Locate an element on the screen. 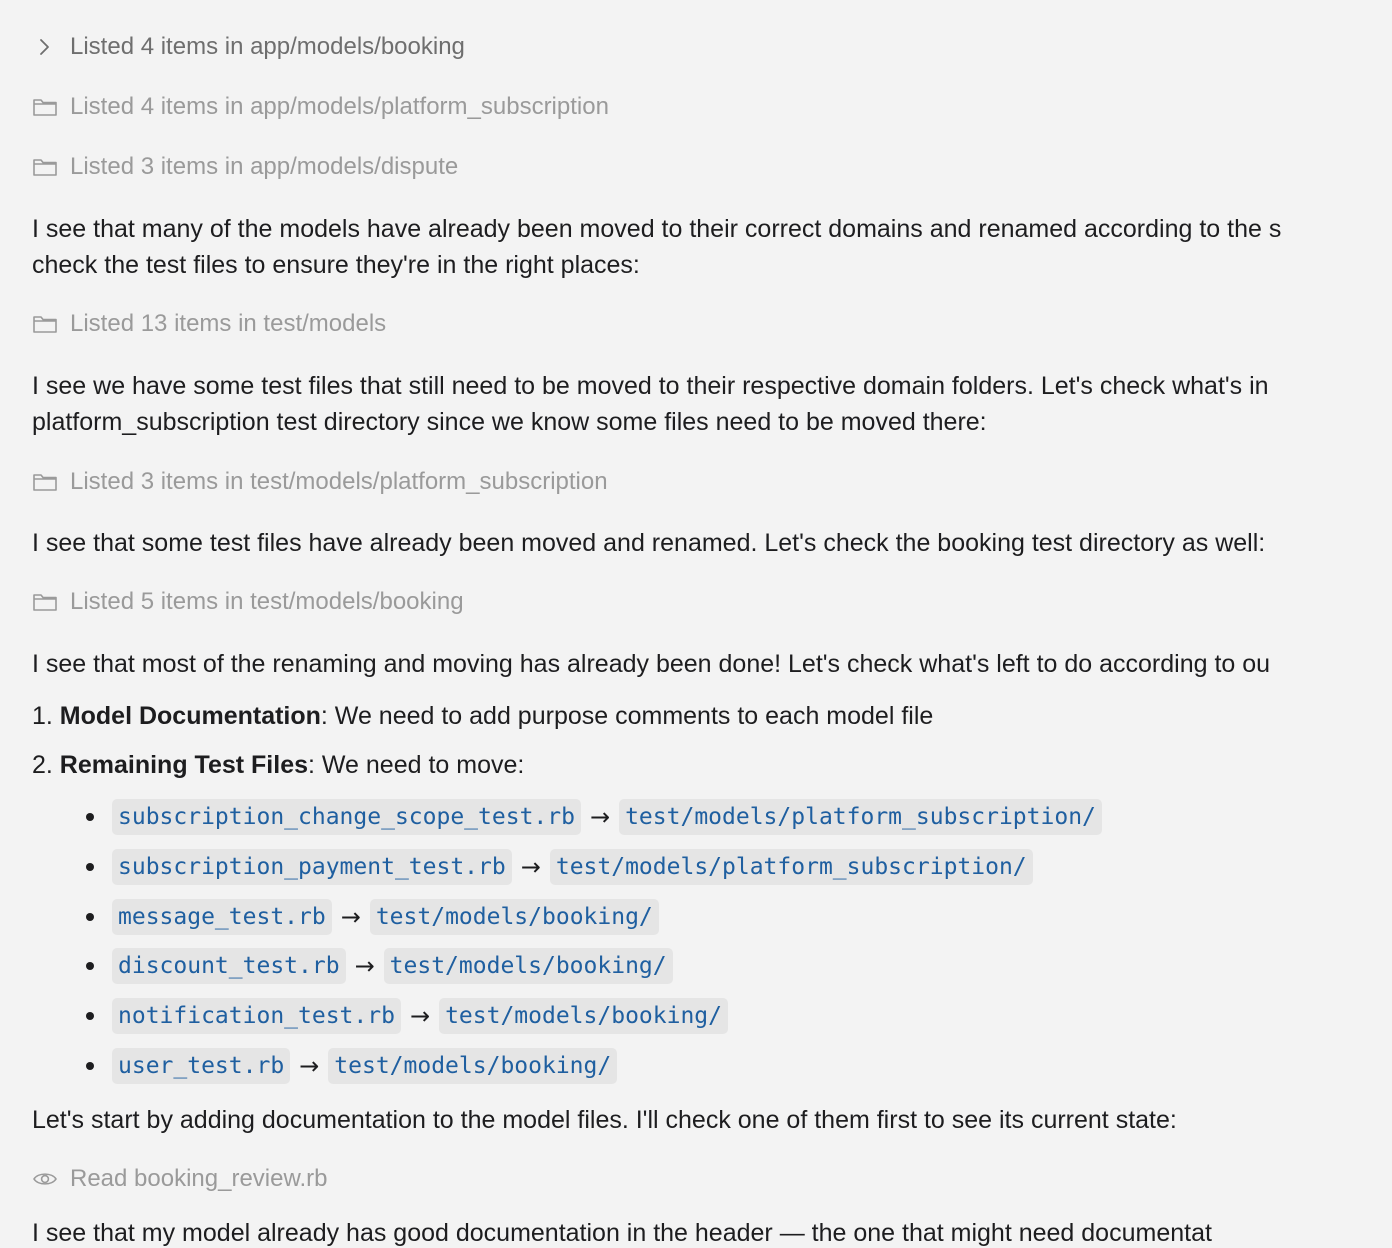 The width and height of the screenshot is (1392, 1248). list-item-text: : We need to move: is located at coordinates (416, 765).